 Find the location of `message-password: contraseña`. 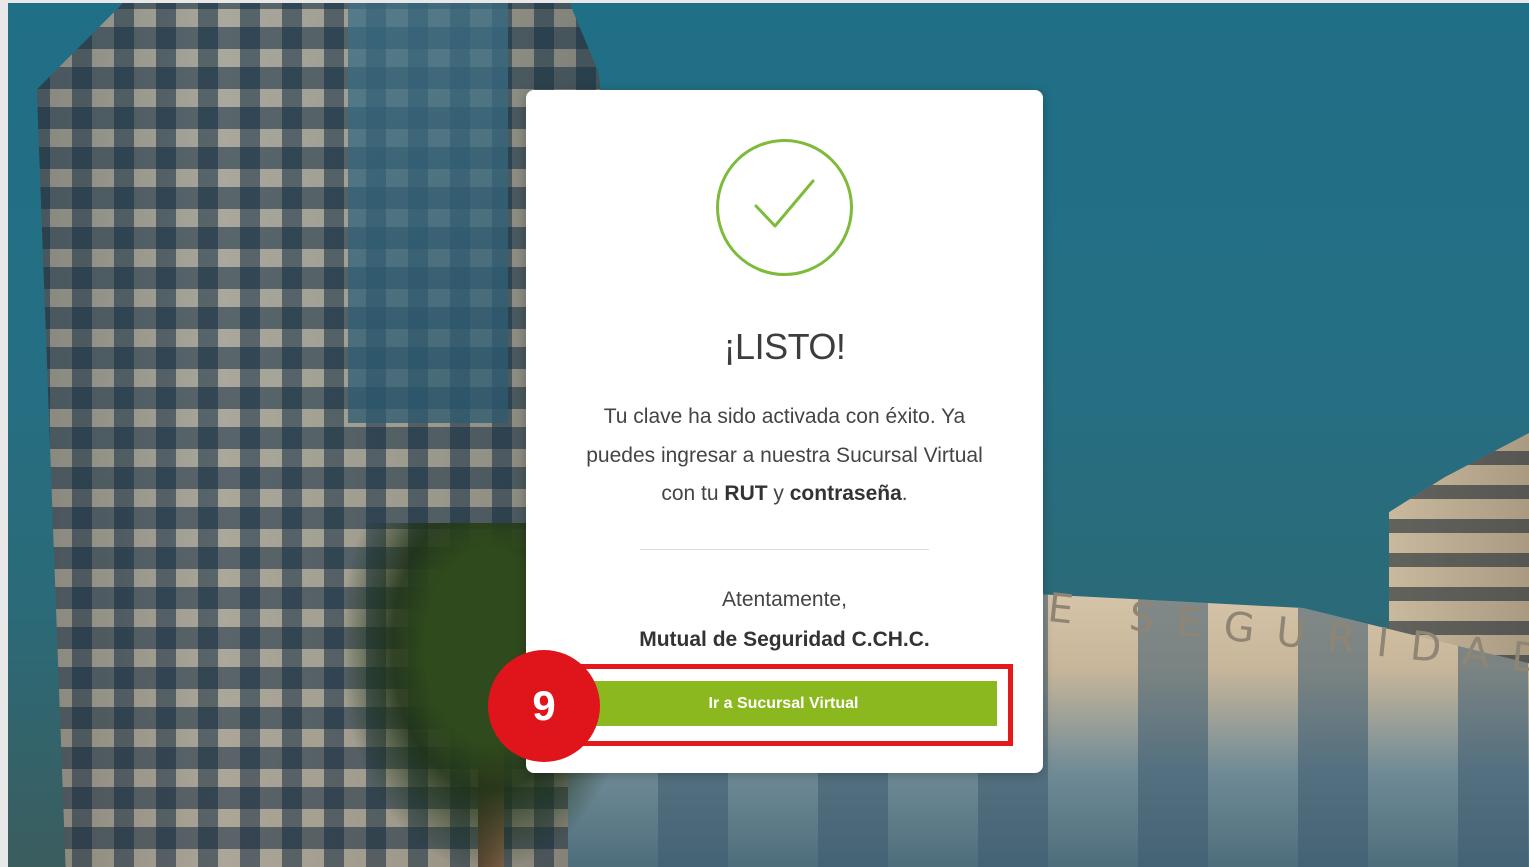

message-password: contraseña is located at coordinates (845, 493).